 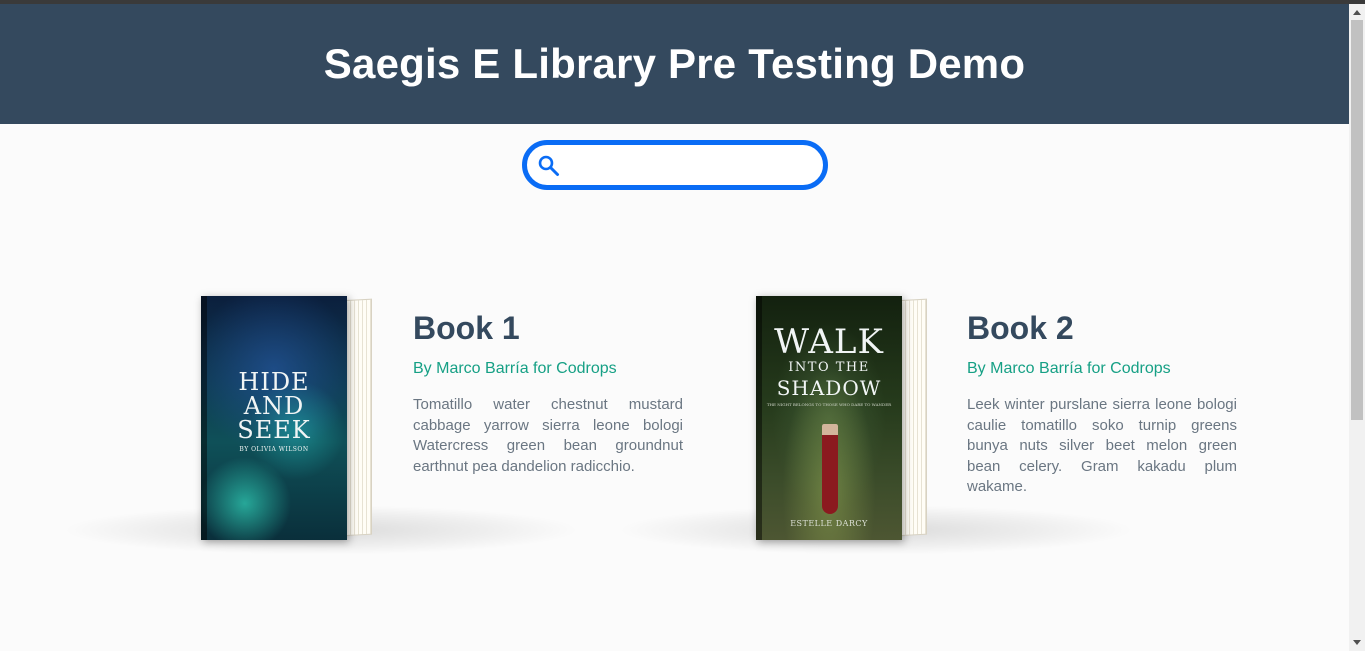 I want to click on cover-title-2: SHADOW, so click(x=829, y=388).